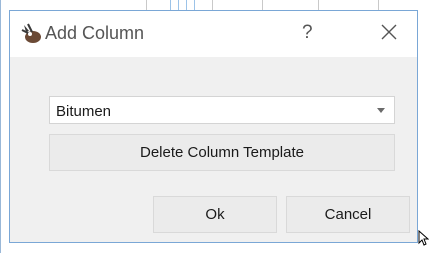 The image size is (429, 253). I want to click on background-window-edge, so click(0, 126).